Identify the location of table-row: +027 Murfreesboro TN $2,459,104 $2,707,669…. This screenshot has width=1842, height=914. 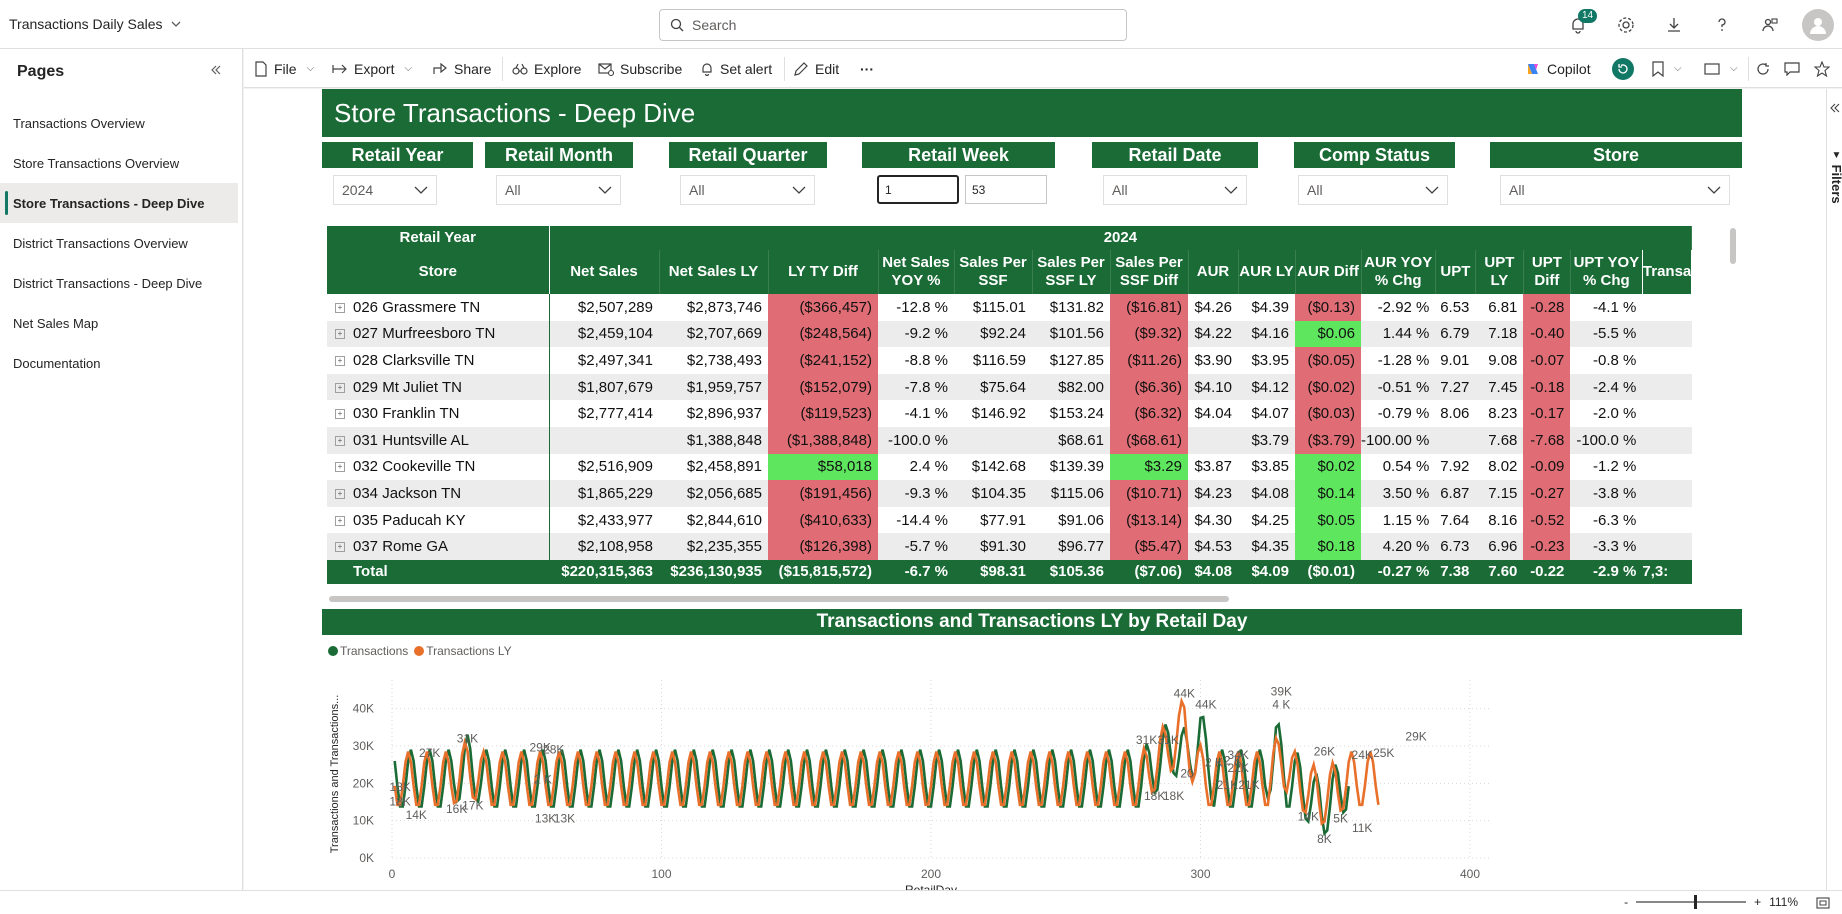
(1009, 334).